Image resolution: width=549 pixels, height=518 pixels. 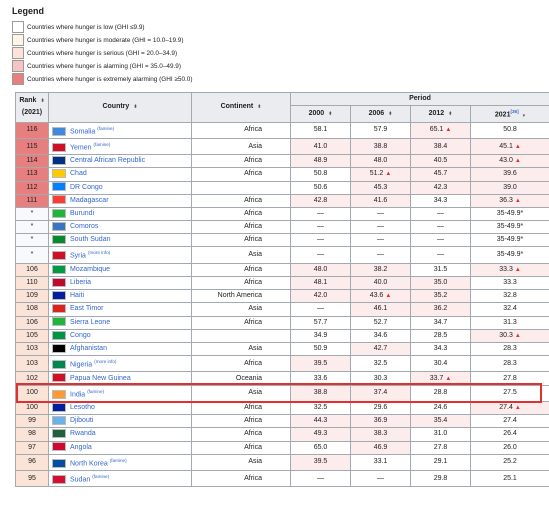 I want to click on country-link: Nigeria, so click(x=81, y=364).